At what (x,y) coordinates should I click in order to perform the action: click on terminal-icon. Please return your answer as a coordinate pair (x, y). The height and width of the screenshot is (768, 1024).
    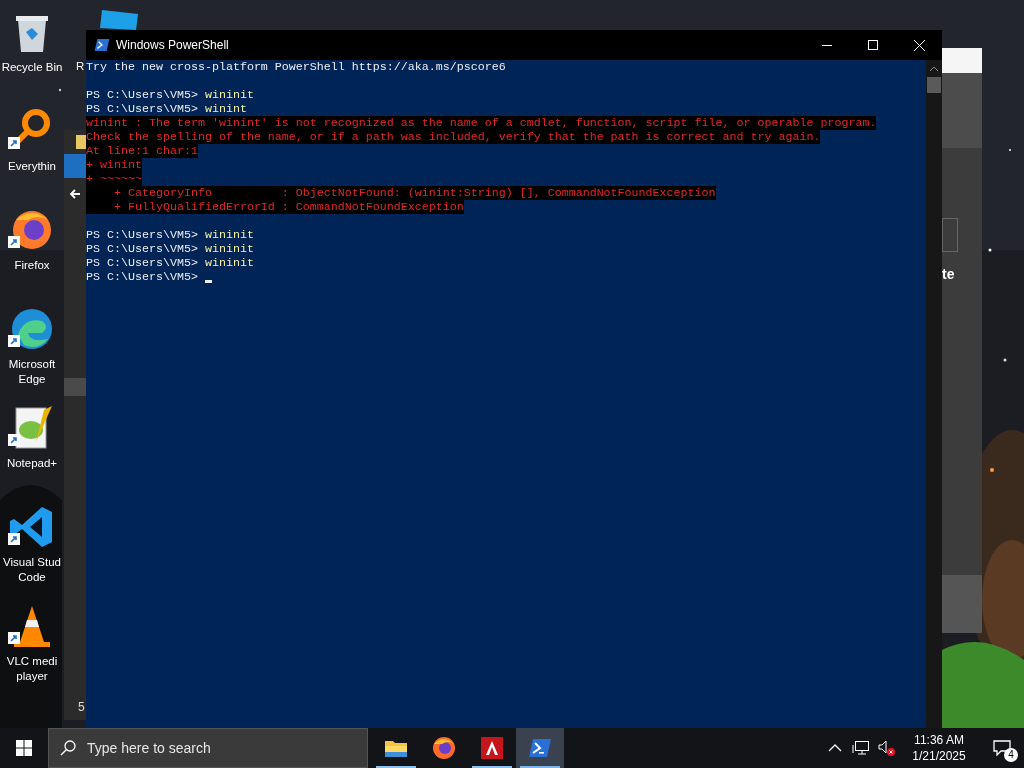
    Looking at the image, I should click on (540, 748).